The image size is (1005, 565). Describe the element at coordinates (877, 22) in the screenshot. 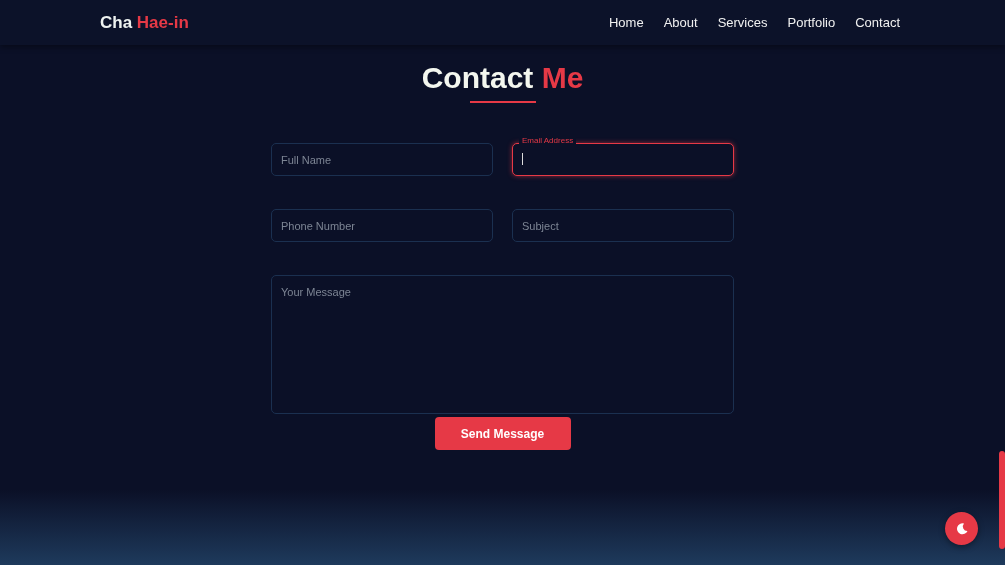

I see `nav-link: Contact` at that location.